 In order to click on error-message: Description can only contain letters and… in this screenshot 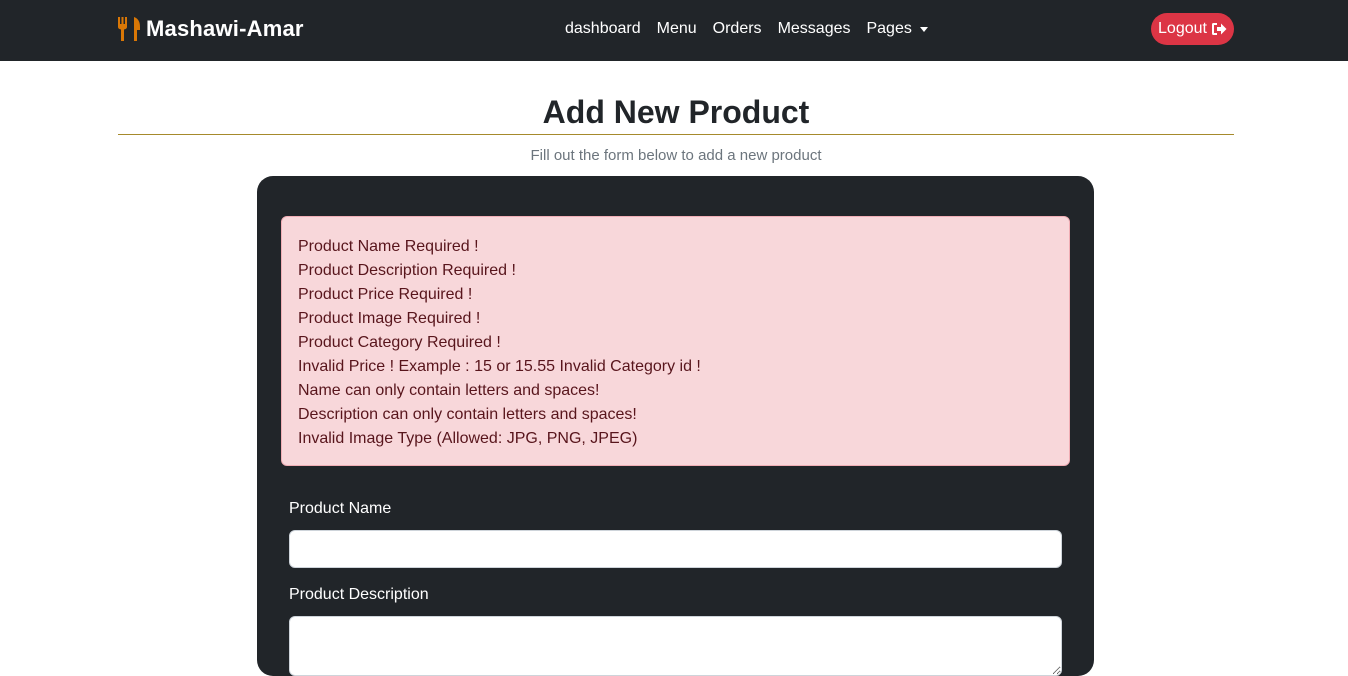, I will do `click(467, 414)`.